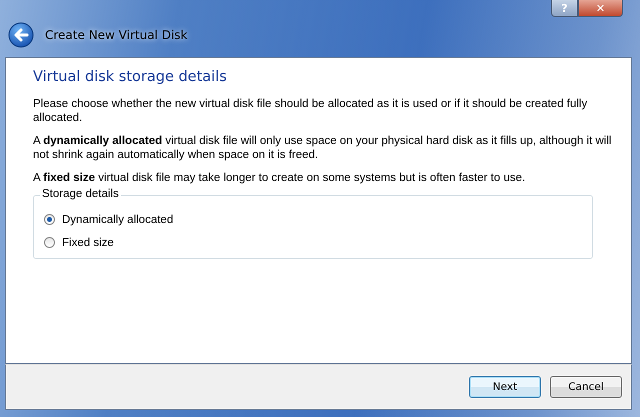  I want to click on page-heading: Virtual disk storage details, so click(130, 77).